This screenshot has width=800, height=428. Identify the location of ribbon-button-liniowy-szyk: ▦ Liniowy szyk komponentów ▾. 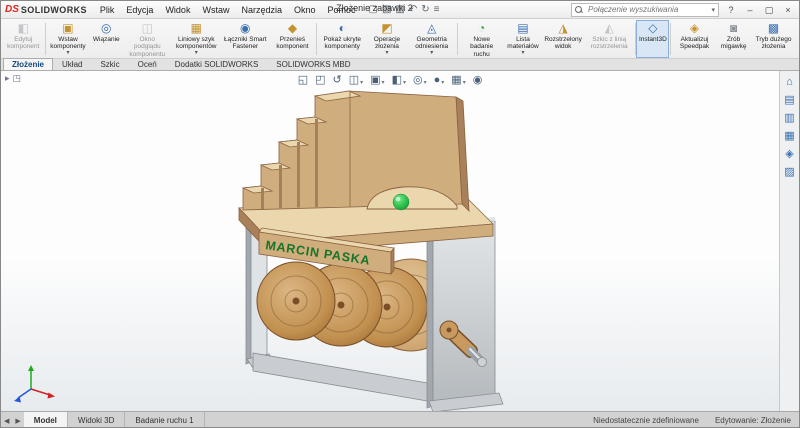
(196, 39).